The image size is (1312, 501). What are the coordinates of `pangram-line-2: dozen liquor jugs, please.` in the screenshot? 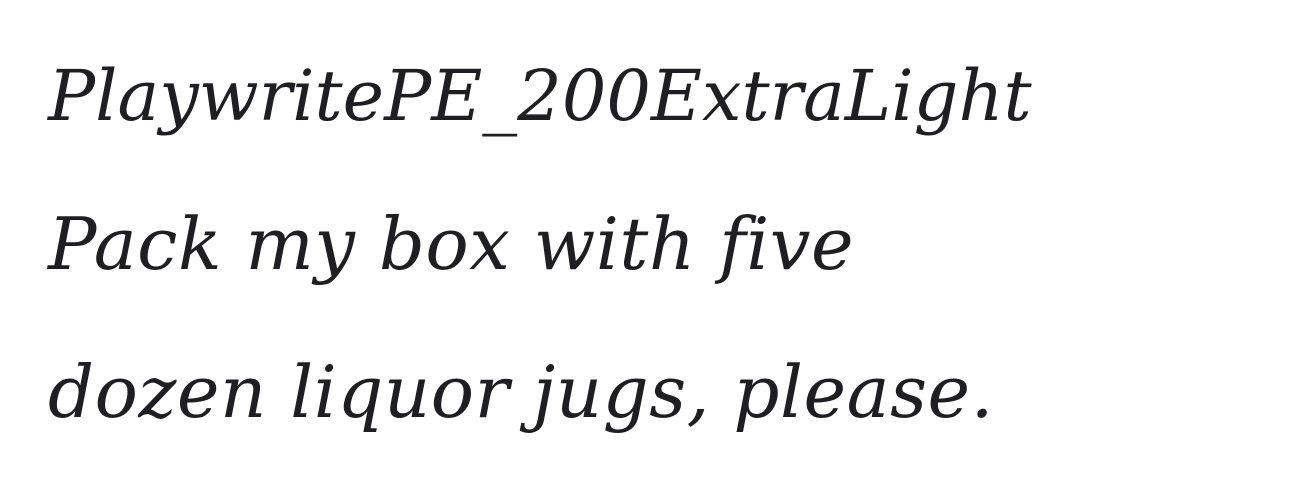 It's located at (521, 392).